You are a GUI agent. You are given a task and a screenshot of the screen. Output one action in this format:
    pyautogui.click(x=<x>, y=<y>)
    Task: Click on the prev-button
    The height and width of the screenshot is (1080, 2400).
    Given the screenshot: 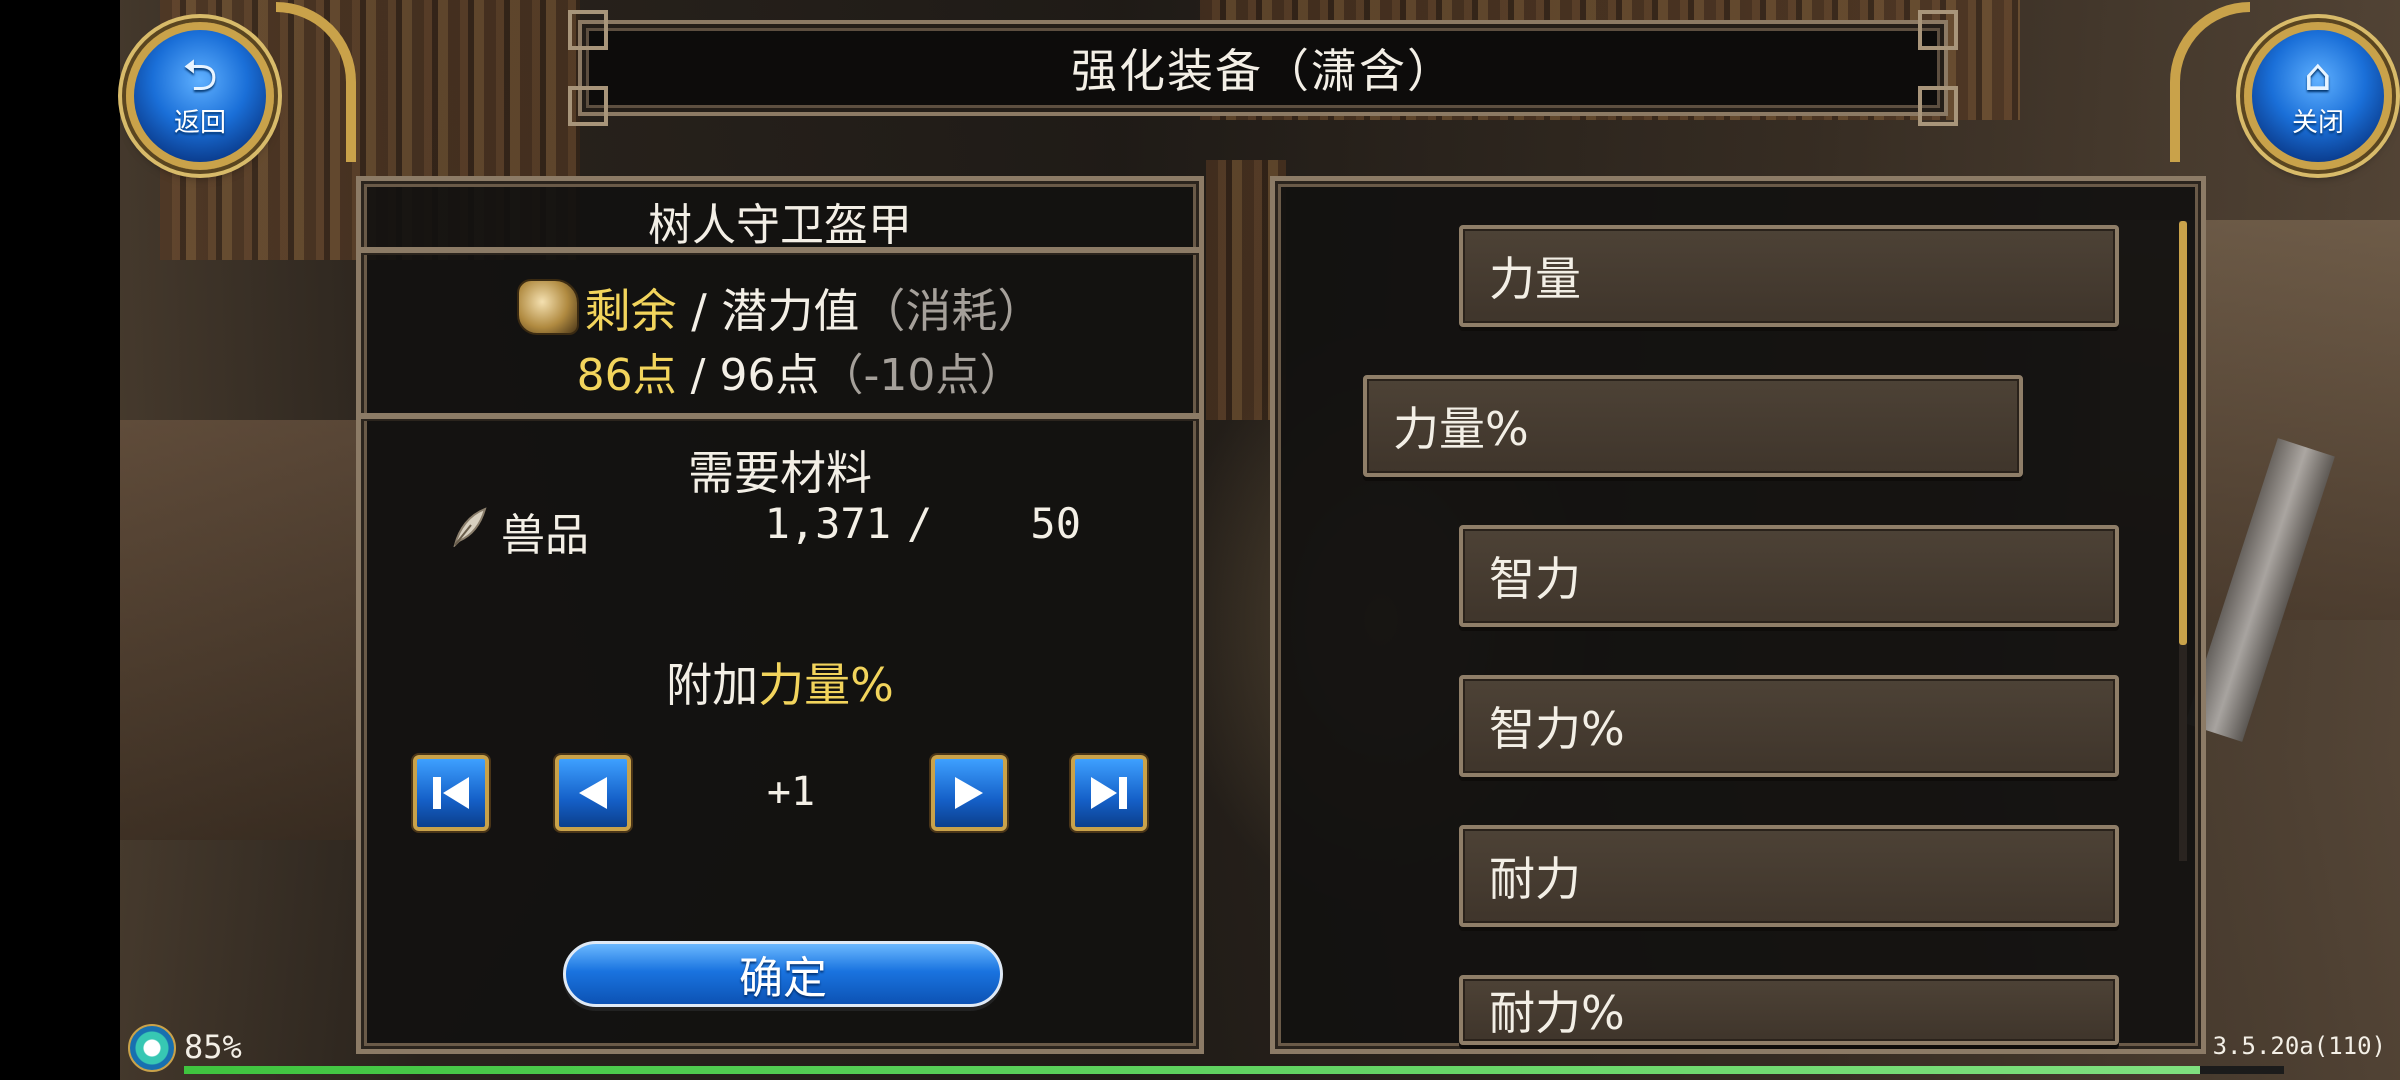 What is the action you would take?
    pyautogui.click(x=593, y=793)
    